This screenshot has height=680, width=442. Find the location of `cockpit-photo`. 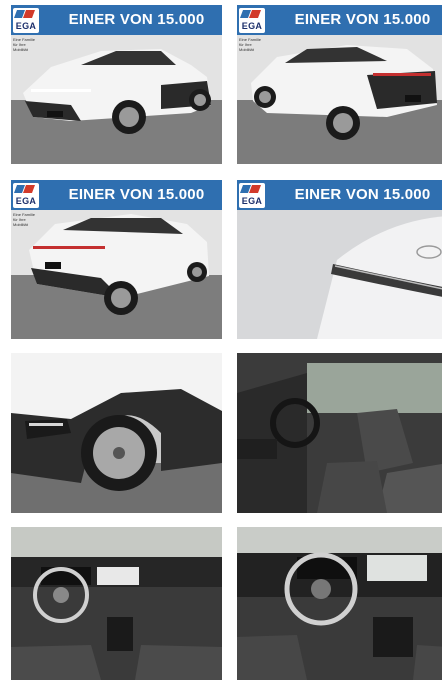

cockpit-photo is located at coordinates (339, 603).